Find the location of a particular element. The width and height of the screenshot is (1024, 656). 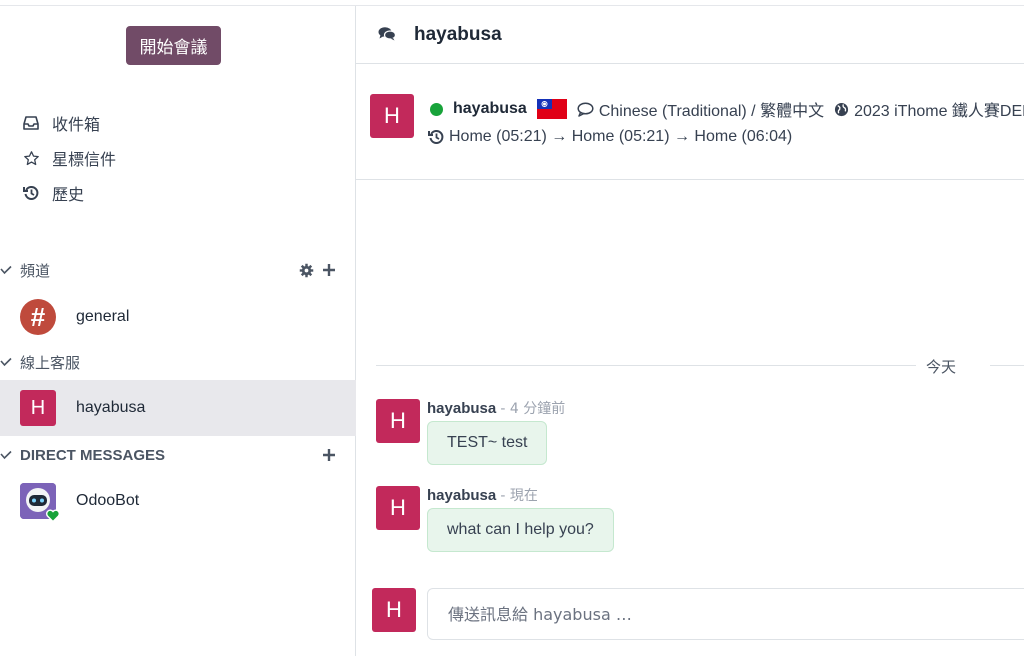

sidebar-item-history: 歷史 is located at coordinates (53, 193).